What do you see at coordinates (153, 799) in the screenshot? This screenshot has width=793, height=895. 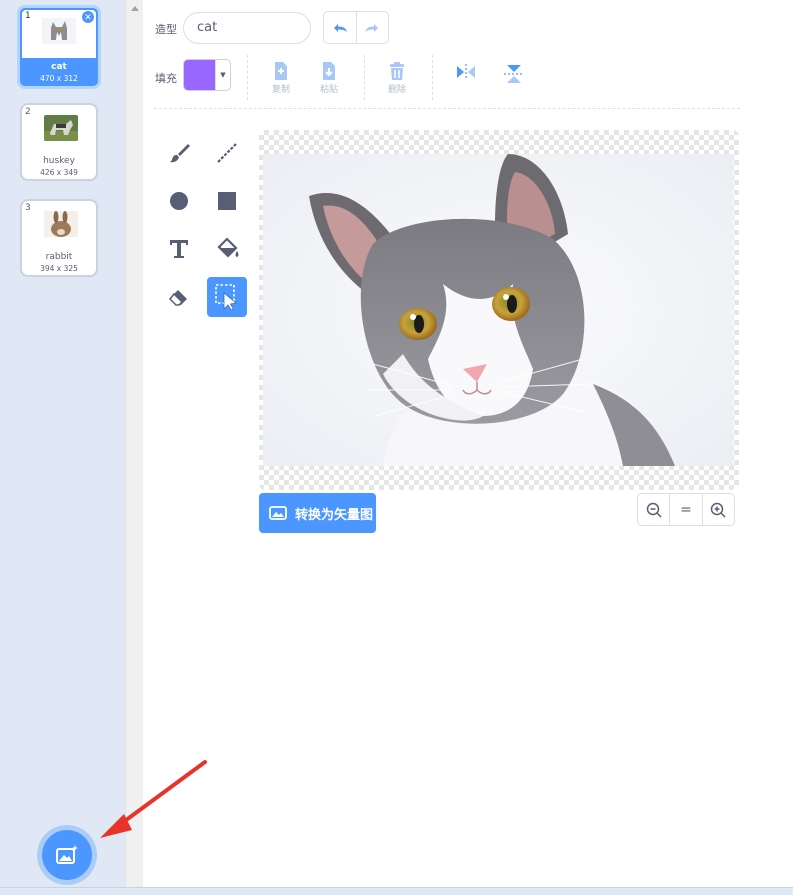 I see `annotation-arrow` at bounding box center [153, 799].